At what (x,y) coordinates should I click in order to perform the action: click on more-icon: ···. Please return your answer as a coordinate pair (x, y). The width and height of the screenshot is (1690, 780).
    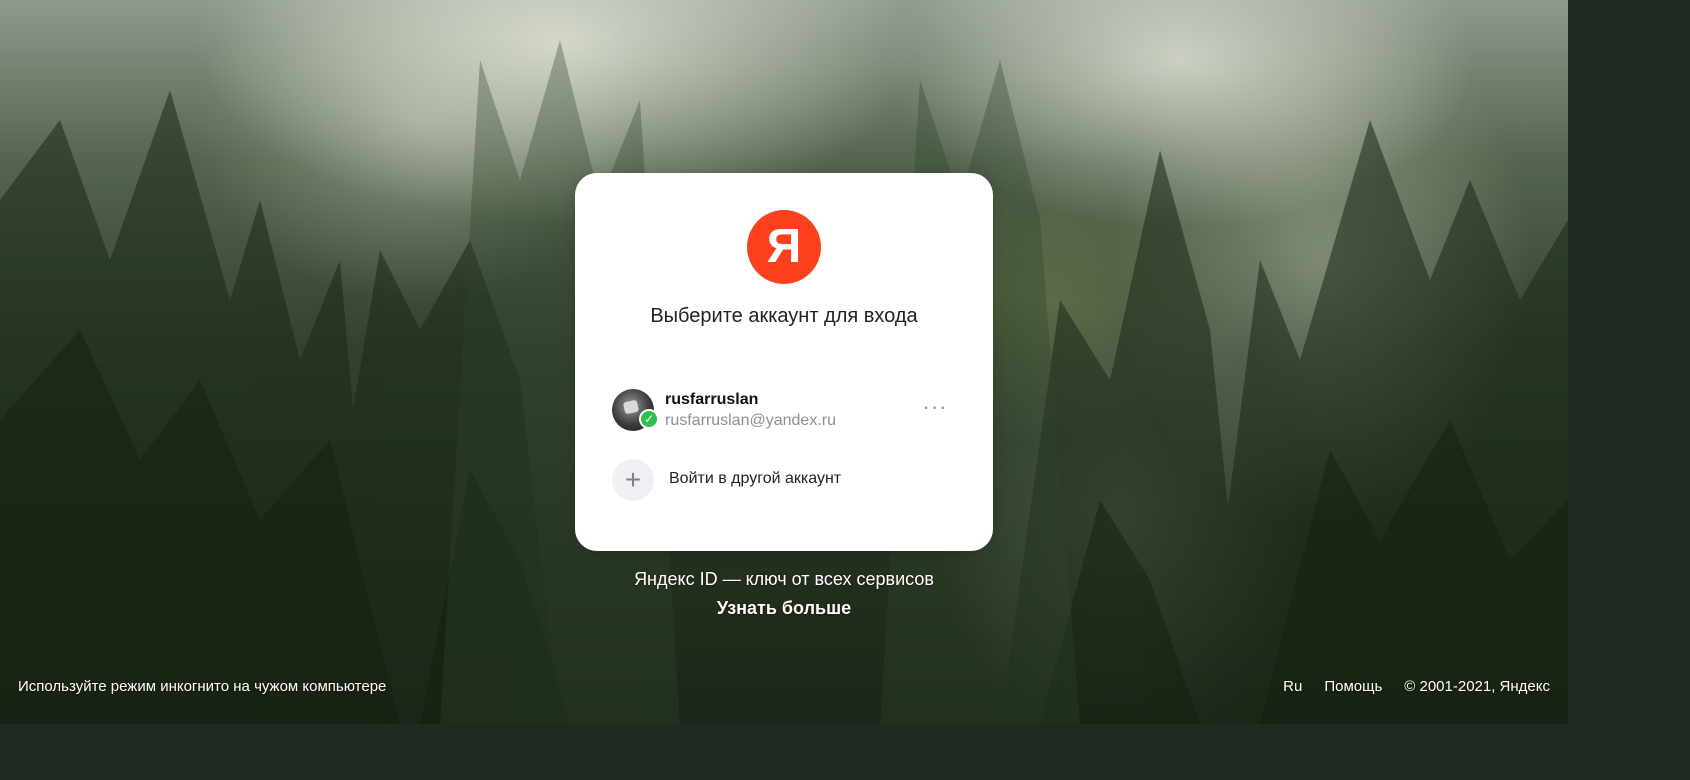
    Looking at the image, I should click on (935, 406).